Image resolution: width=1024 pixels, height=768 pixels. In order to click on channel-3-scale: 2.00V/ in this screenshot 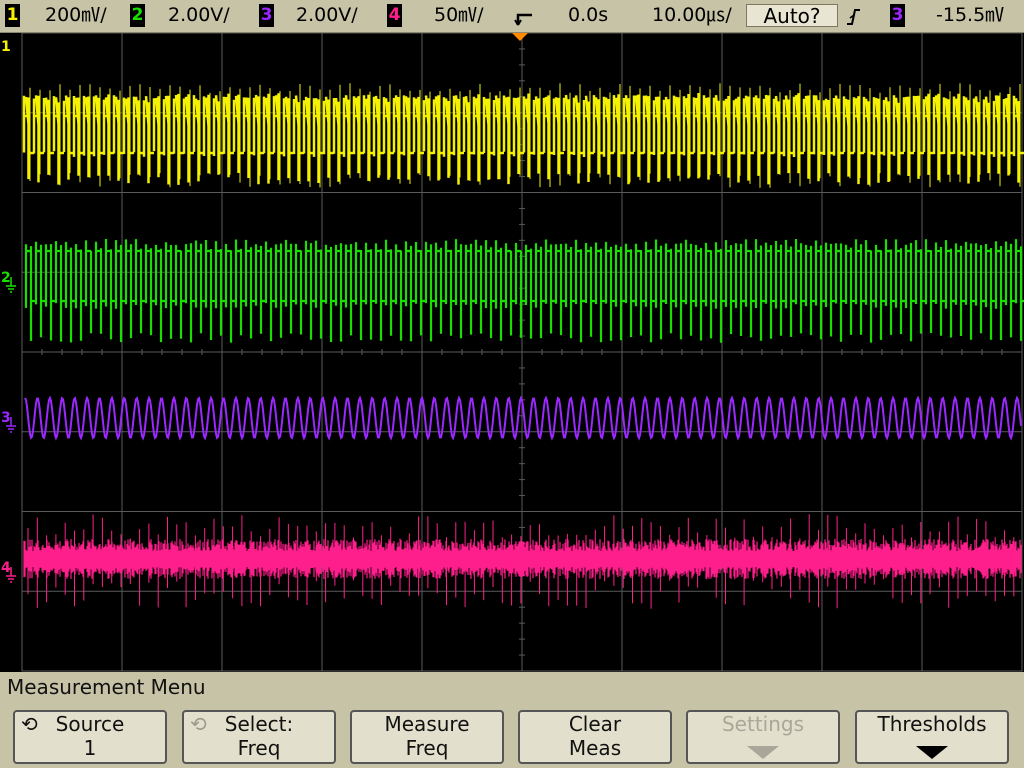, I will do `click(327, 15)`.